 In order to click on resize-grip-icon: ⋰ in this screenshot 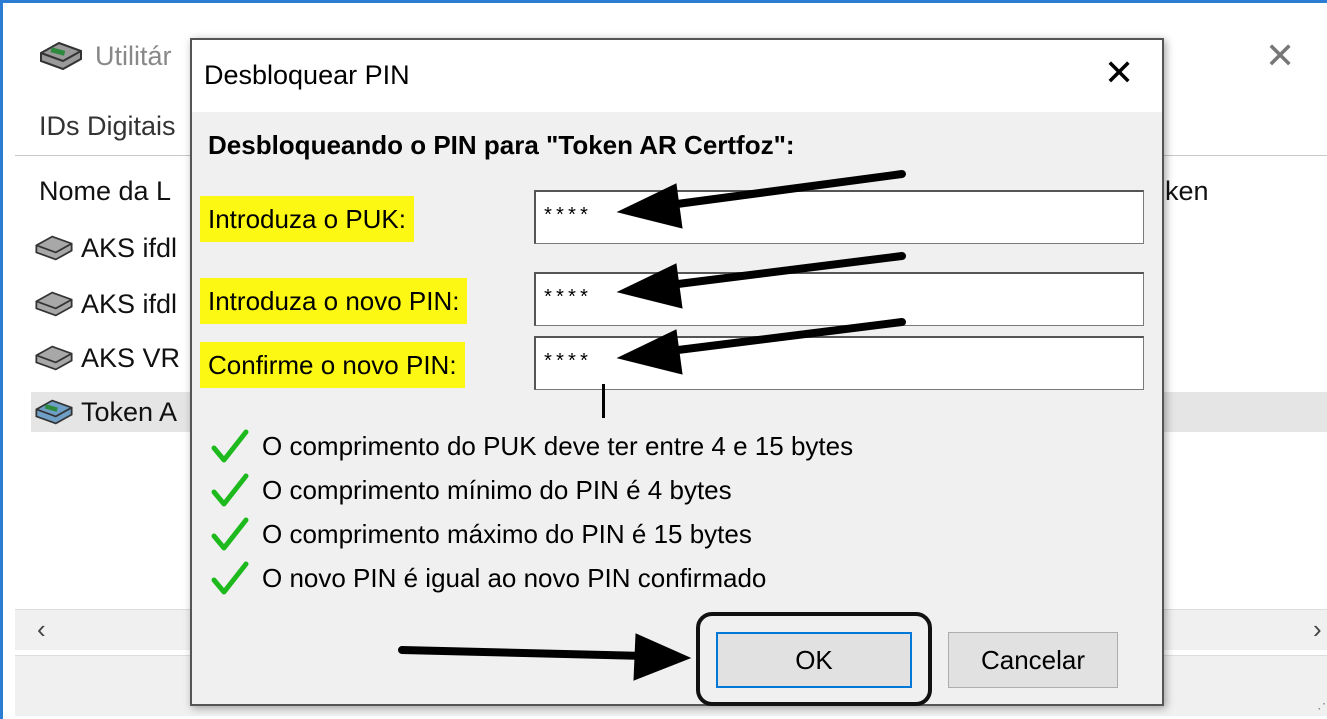, I will do `click(1322, 703)`.